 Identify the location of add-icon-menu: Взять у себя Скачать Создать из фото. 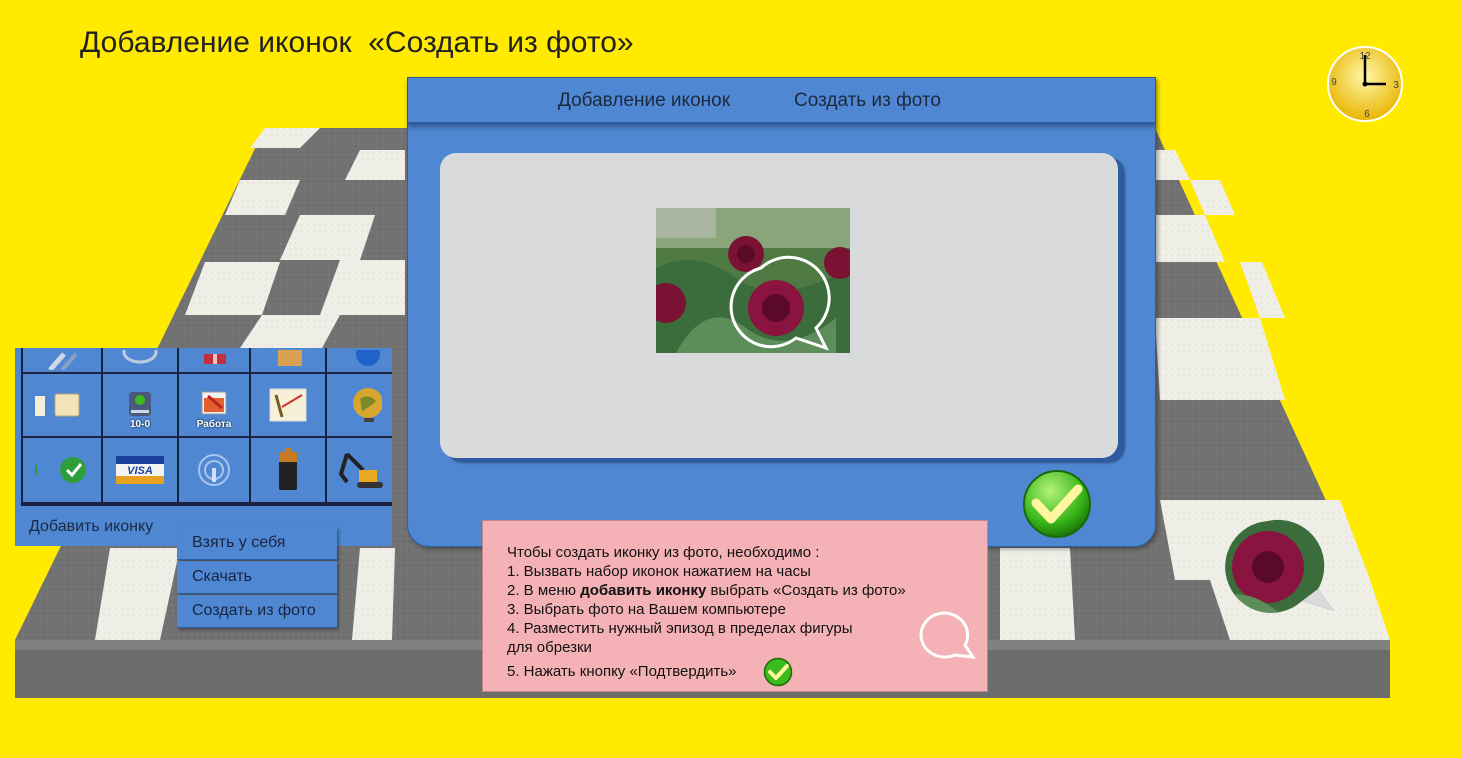
(257, 578).